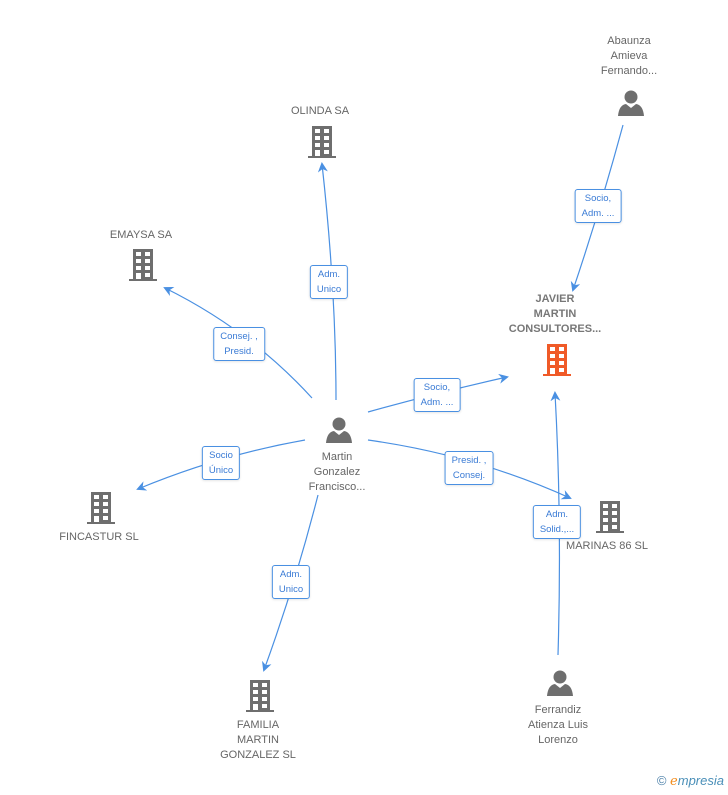  I want to click on emaysa-label: EMAYSA SA, so click(141, 235).